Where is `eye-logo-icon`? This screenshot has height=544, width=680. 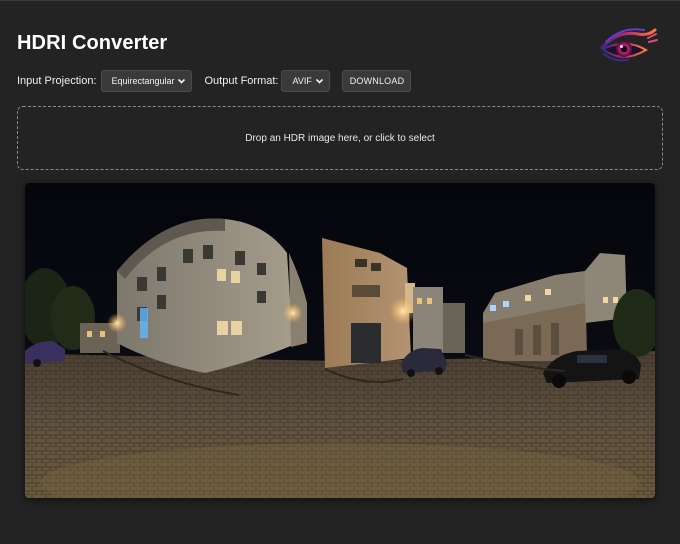 eye-logo-icon is located at coordinates (628, 45).